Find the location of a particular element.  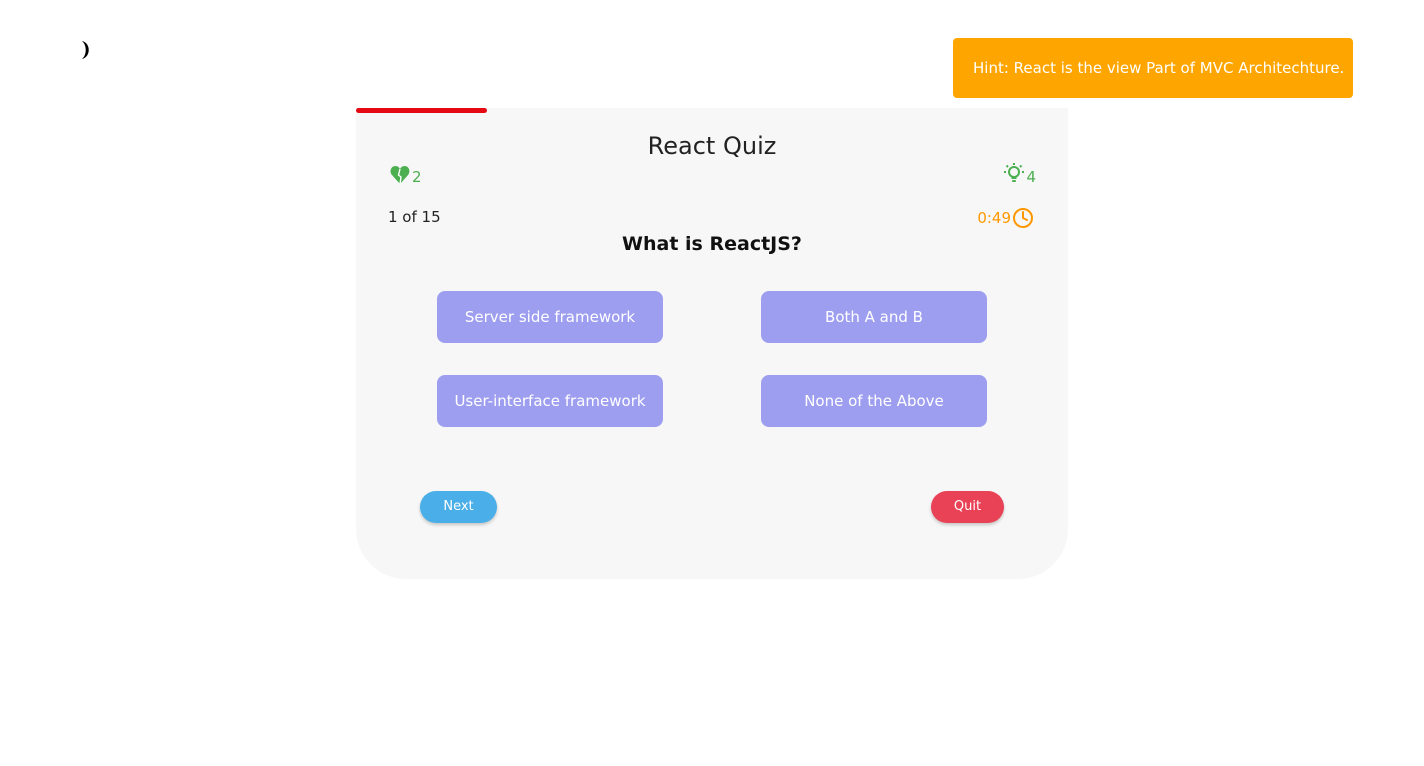

timer-value: 0:49 is located at coordinates (994, 218).